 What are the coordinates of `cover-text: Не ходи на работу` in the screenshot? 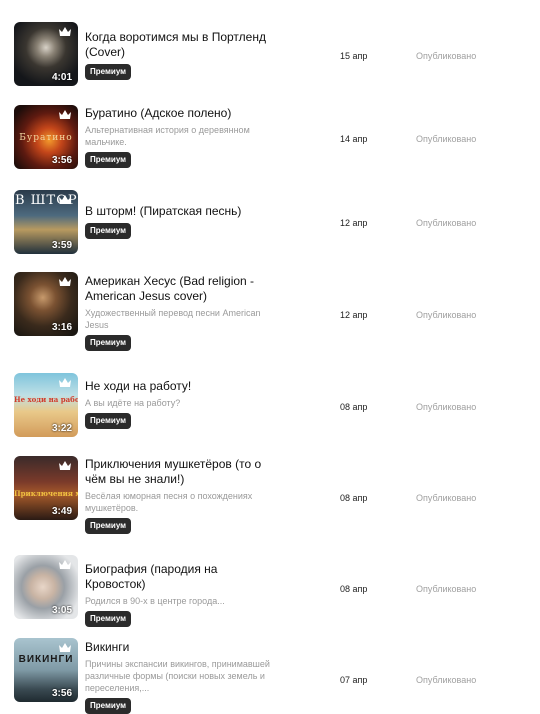 It's located at (46, 399).